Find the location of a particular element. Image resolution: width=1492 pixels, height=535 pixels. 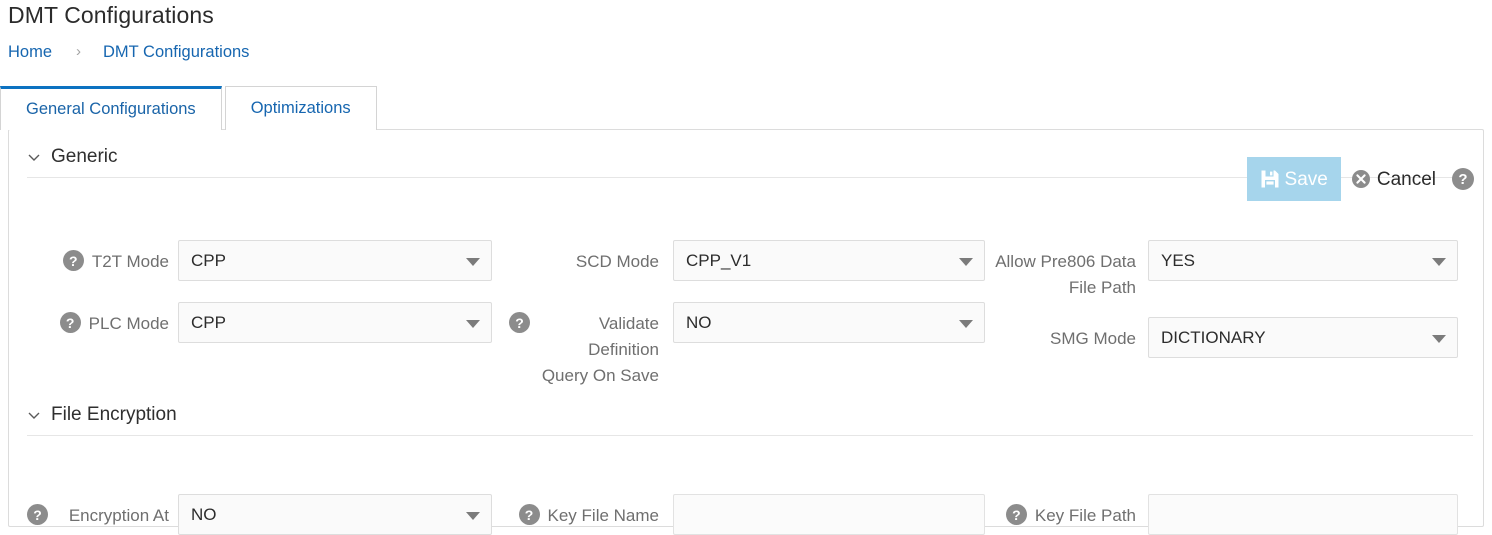

field-label: T2T Mode is located at coordinates (130, 261).